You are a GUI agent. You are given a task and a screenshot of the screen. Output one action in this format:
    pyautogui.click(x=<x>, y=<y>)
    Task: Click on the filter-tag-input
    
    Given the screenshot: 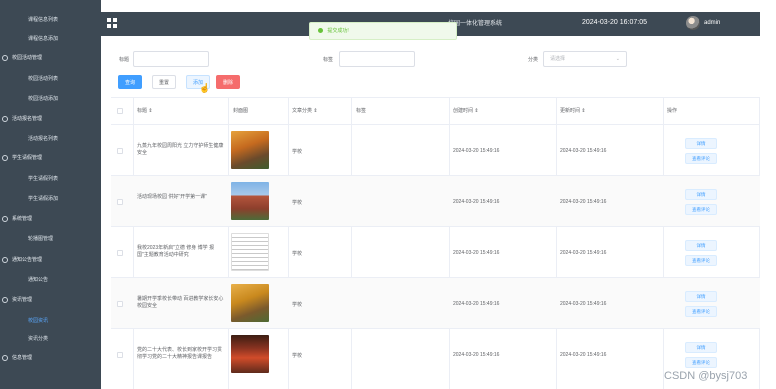 What is the action you would take?
    pyautogui.click(x=377, y=59)
    